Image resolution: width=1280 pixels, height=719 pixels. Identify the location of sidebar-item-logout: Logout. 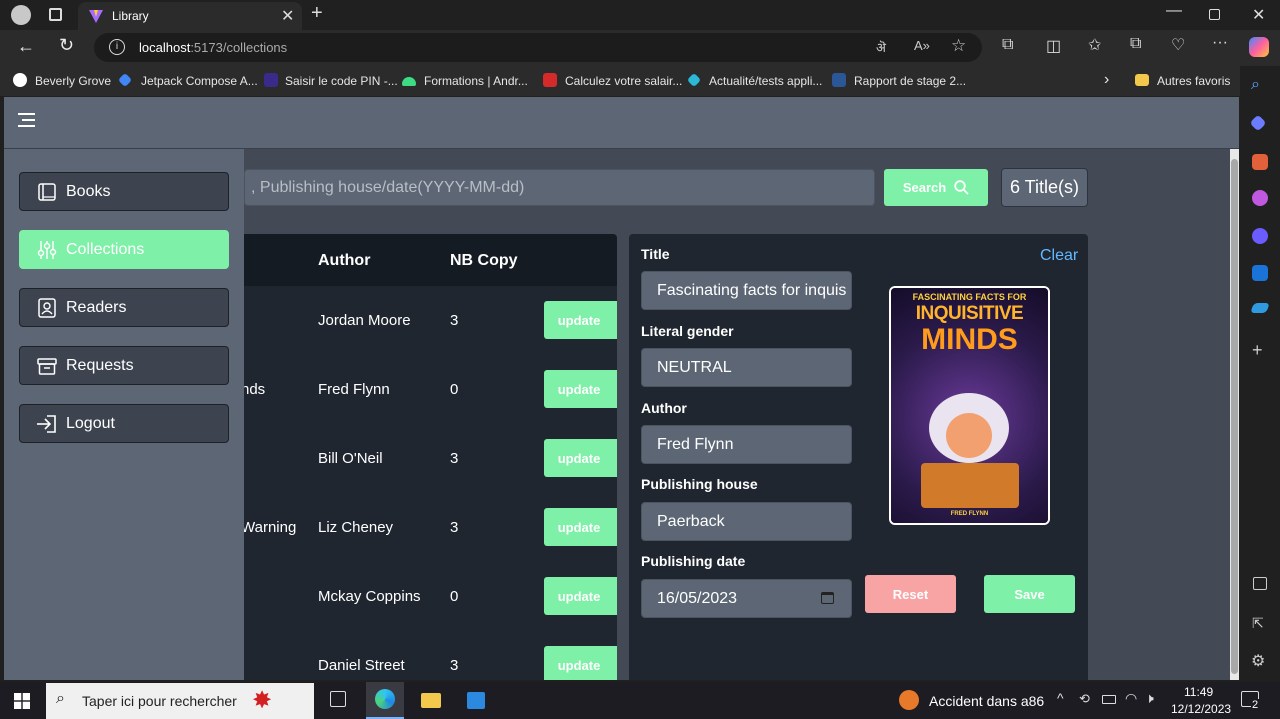
(124, 423).